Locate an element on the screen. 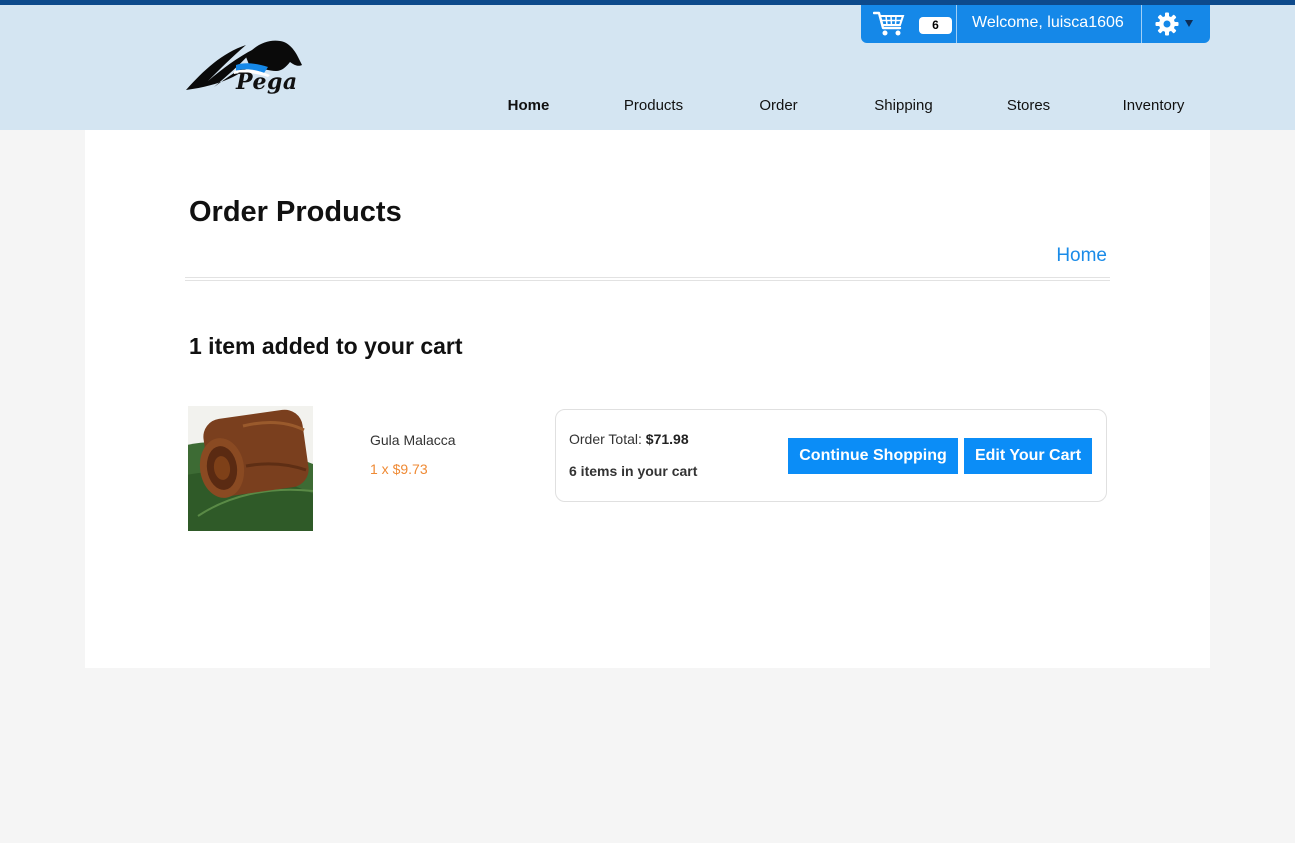 This screenshot has height=843, width=1295. gula-malacca-image is located at coordinates (250, 468).